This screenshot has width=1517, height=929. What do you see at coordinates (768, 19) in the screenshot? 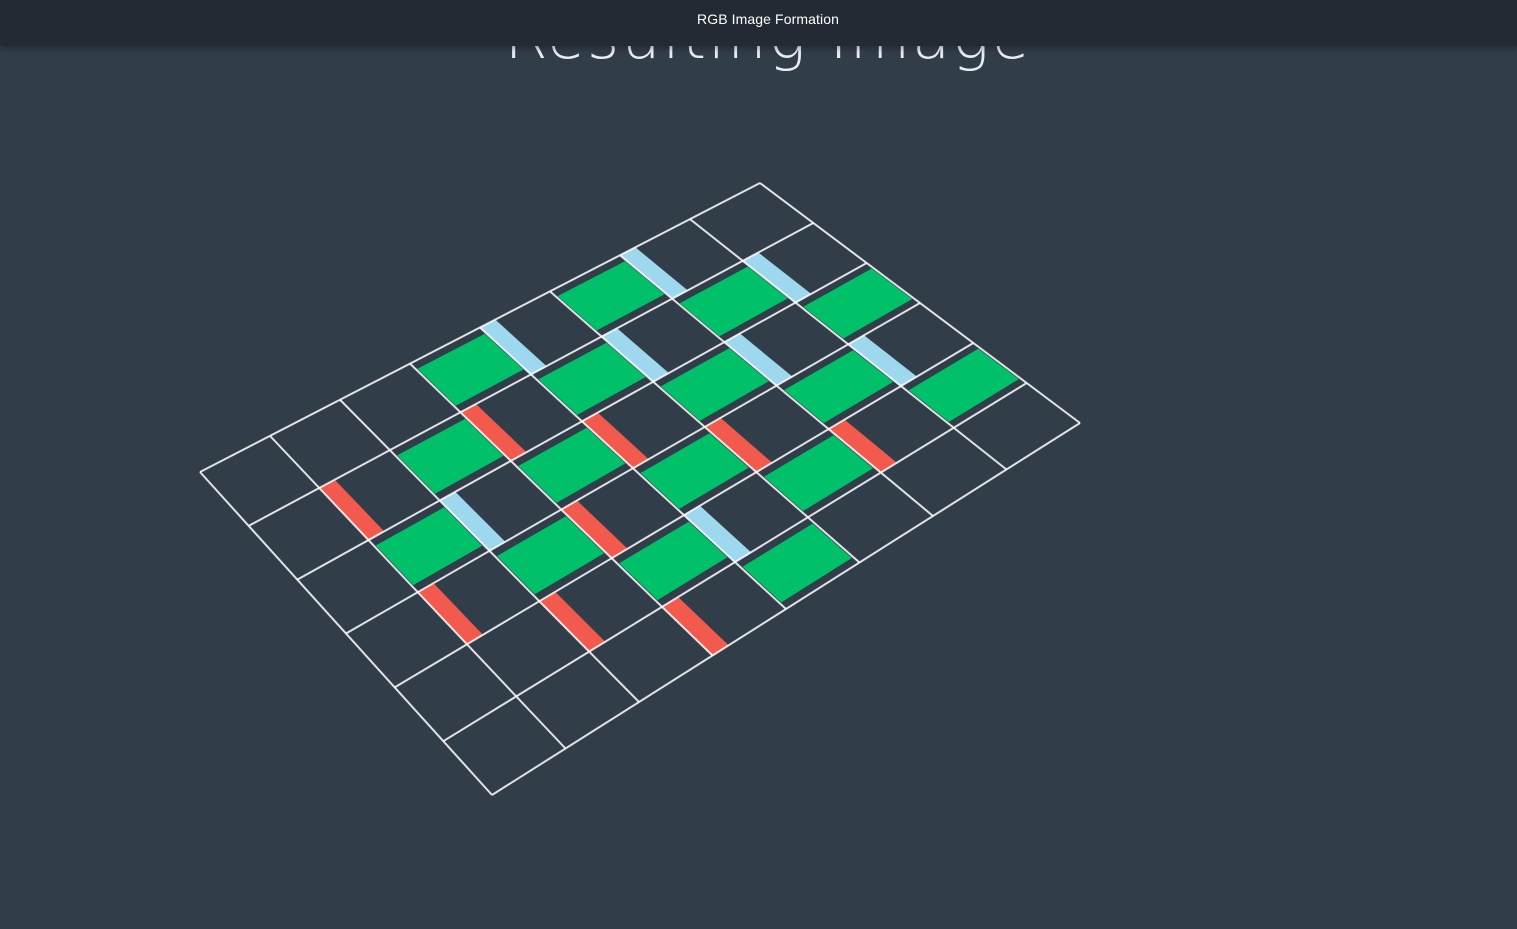
I see `window-title: RGB Image Formation` at bounding box center [768, 19].